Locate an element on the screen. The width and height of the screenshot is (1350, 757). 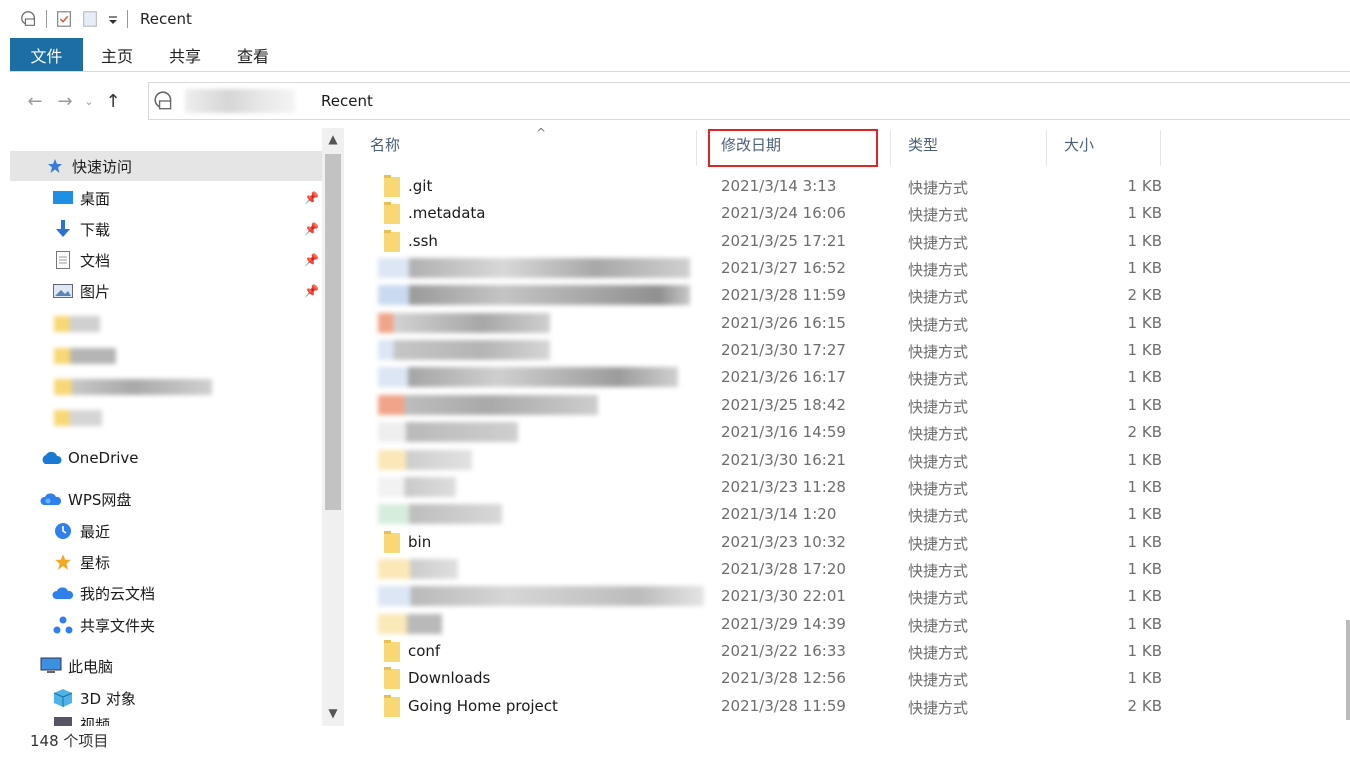
nav-quick-access: 快速访问 is located at coordinates (166, 166).